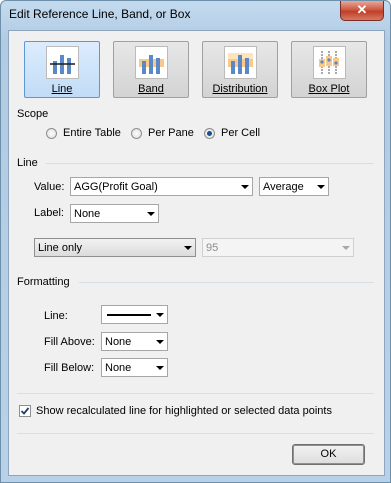 Image resolution: width=391 pixels, height=483 pixels. What do you see at coordinates (151, 62) in the screenshot?
I see `band-chart-icon` at bounding box center [151, 62].